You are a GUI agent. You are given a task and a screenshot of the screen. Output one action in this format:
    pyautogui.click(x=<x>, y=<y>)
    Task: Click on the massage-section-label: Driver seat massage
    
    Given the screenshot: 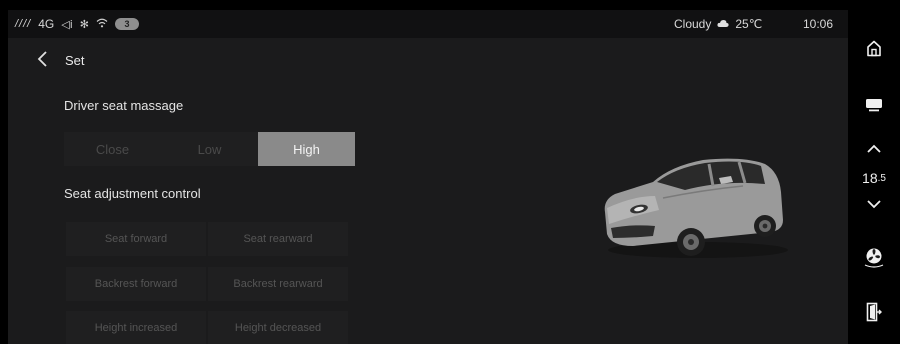 What is the action you would take?
    pyautogui.click(x=124, y=105)
    